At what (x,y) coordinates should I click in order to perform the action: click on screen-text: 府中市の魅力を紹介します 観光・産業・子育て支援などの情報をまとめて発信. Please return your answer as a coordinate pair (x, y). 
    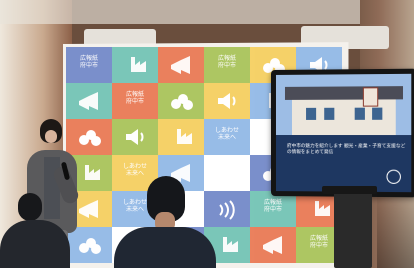
    Looking at the image, I should click on (346, 150).